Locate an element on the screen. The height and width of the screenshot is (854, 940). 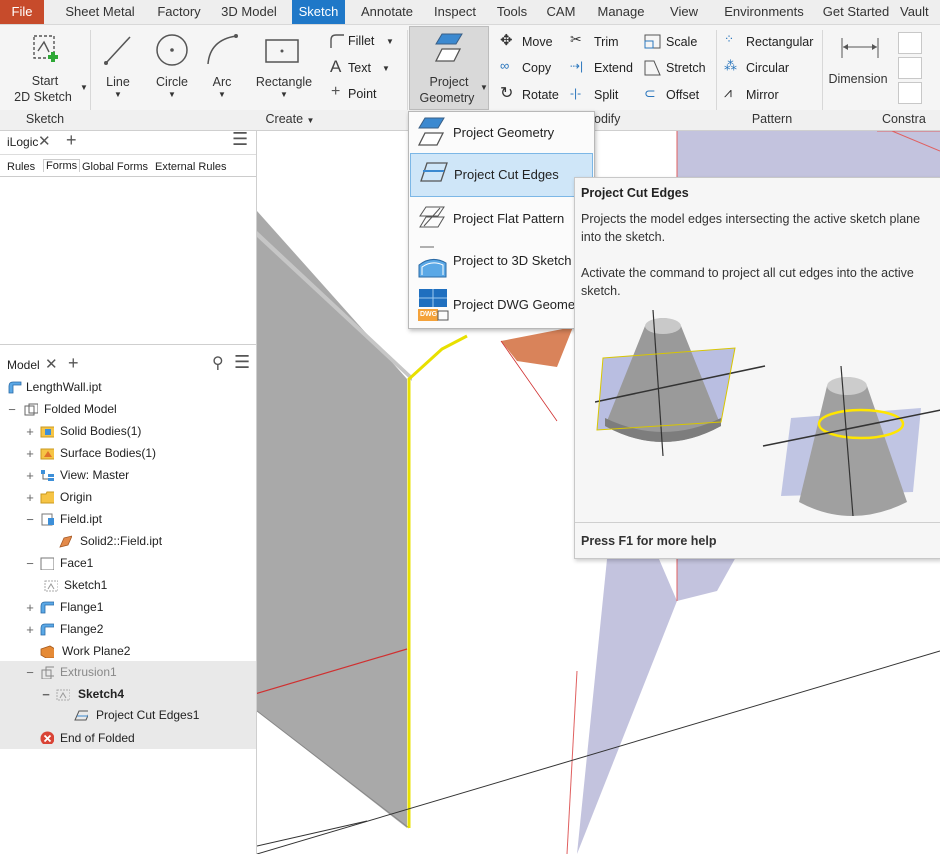
ilogic-tab-external-rules: External Rules is located at coordinates (191, 167).